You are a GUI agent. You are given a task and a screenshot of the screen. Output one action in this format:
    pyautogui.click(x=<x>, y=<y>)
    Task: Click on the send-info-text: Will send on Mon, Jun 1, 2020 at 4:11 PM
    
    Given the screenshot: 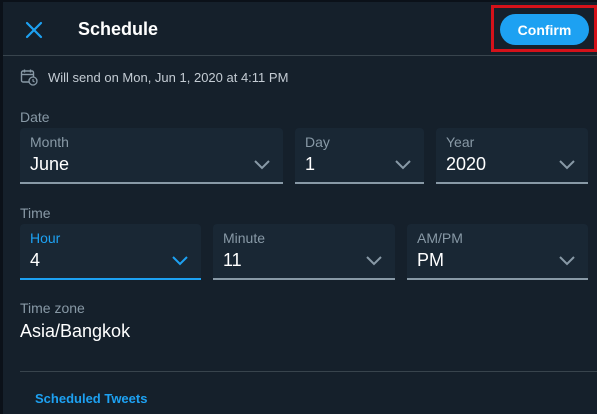 What is the action you would take?
    pyautogui.click(x=168, y=77)
    